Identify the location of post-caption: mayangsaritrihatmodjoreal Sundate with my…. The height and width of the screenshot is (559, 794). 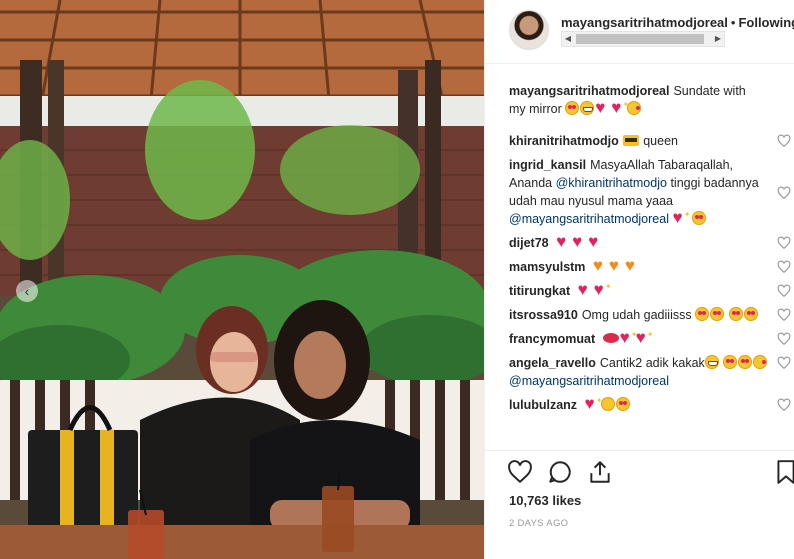
(636, 100).